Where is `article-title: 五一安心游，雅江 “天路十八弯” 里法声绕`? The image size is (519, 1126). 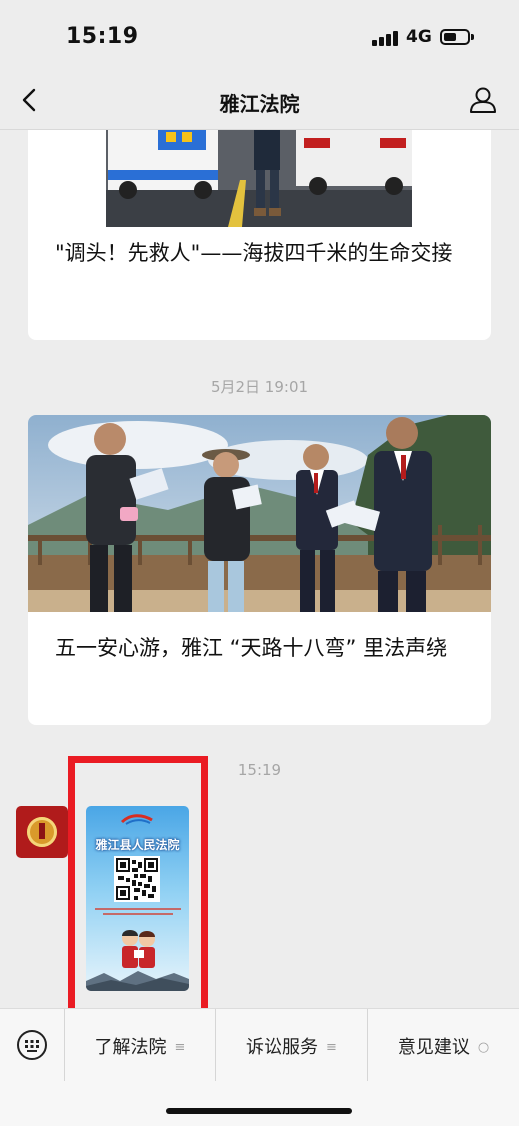 article-title: 五一安心游，雅江 “天路十八弯” 里法声绕 is located at coordinates (251, 648).